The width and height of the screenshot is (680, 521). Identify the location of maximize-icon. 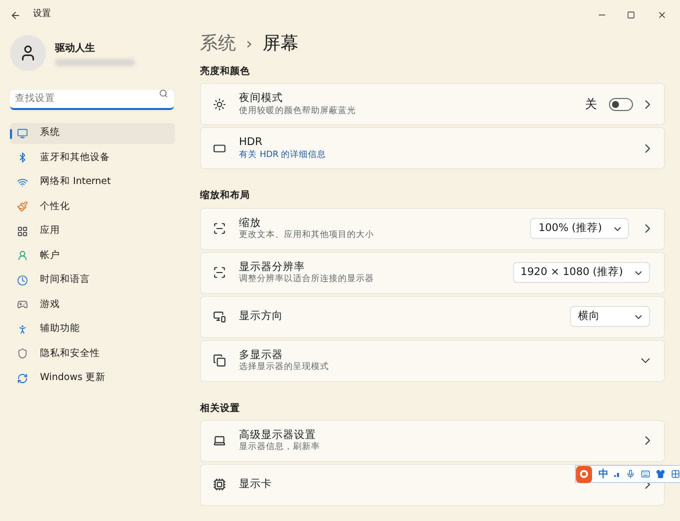
(631, 15).